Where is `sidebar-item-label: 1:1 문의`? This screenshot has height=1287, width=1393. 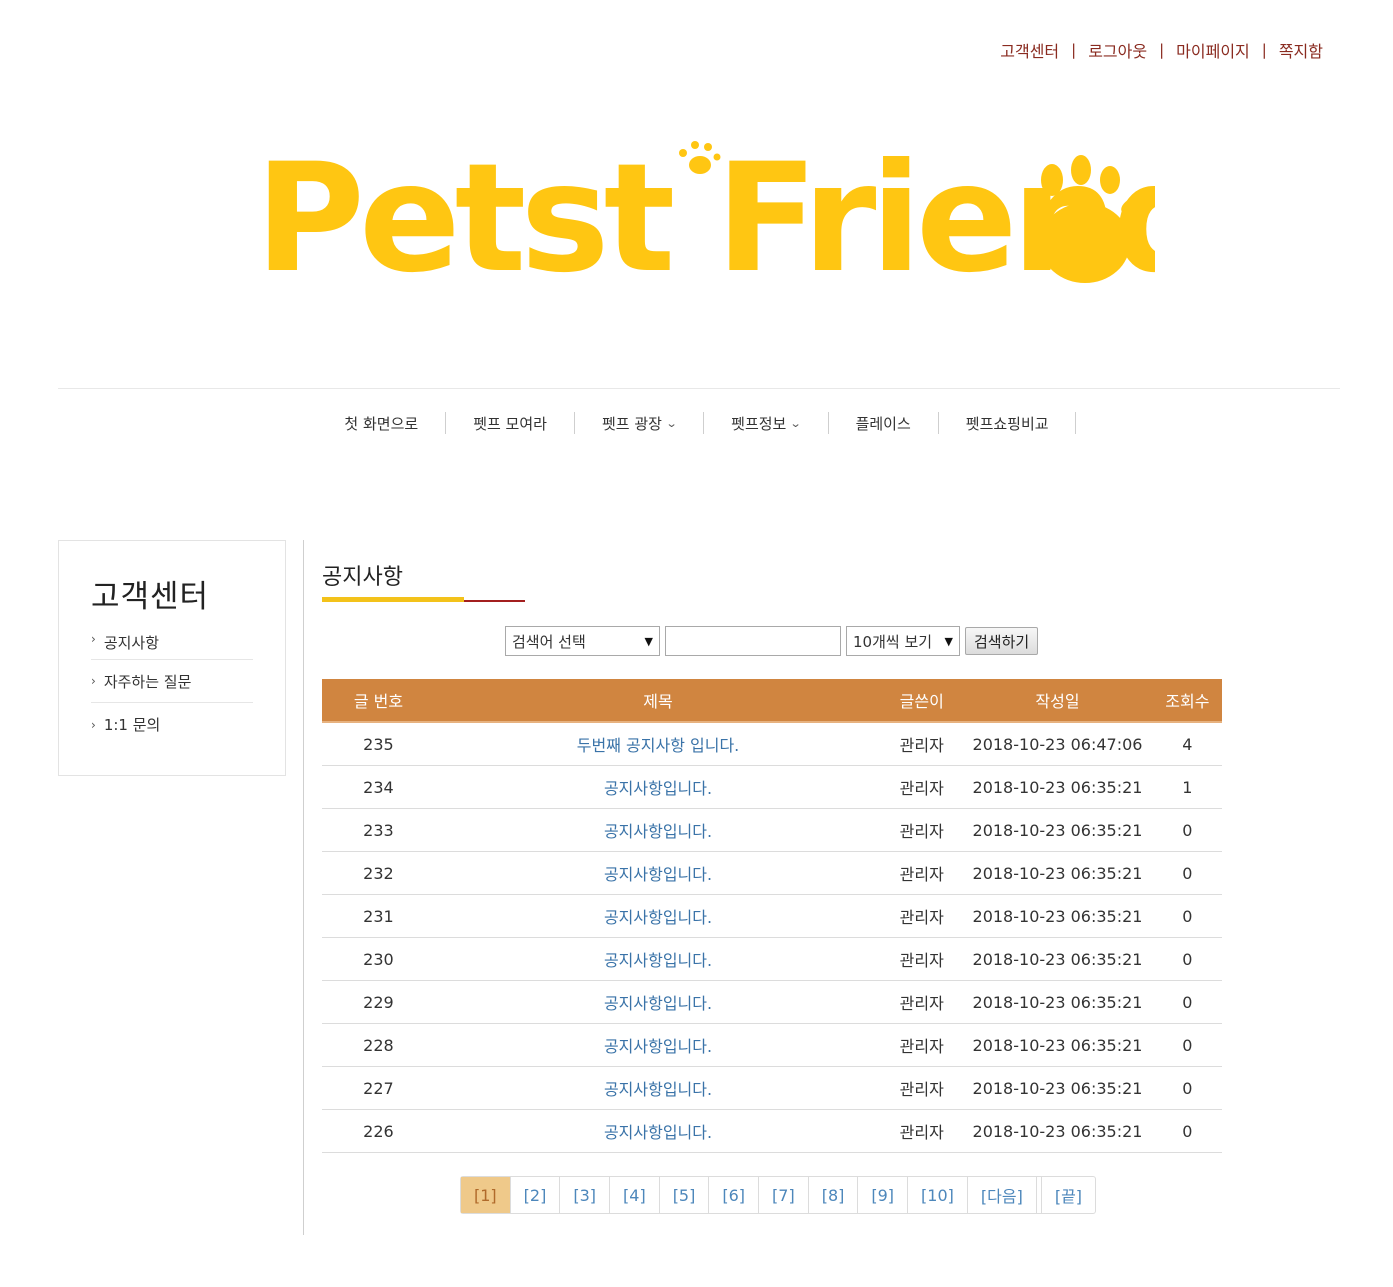 sidebar-item-label: 1:1 문의 is located at coordinates (132, 725).